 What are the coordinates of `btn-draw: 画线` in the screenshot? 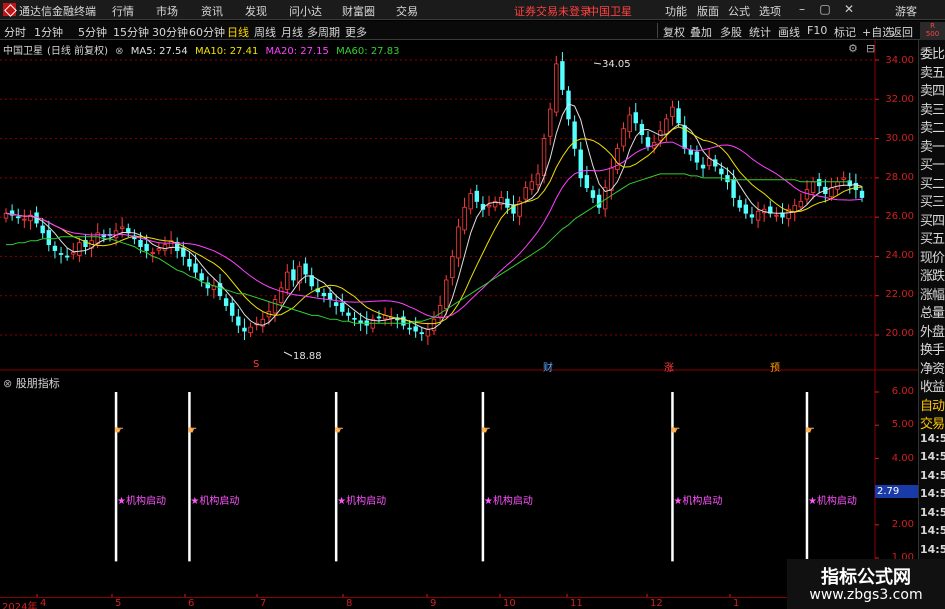 It's located at (789, 32).